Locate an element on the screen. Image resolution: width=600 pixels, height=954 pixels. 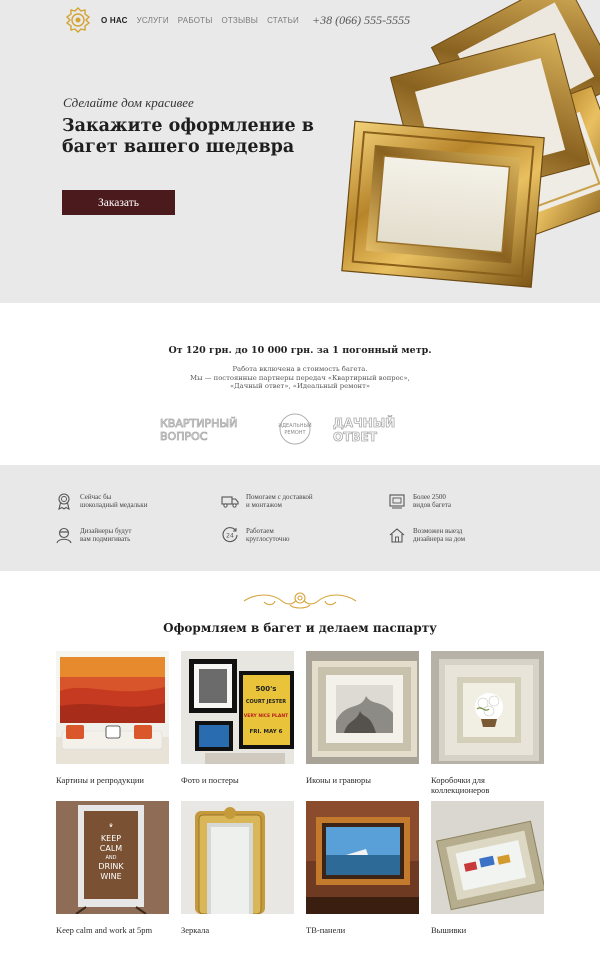
feature-home-visit: Возможен выезд дизайнера на дом is located at coordinates (455, 535).